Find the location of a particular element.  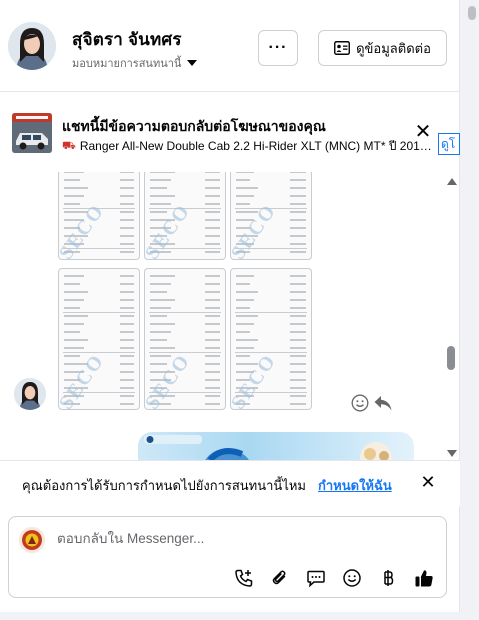

view-contact-button: ดูข้อมูลติดต่อ is located at coordinates (382, 48).